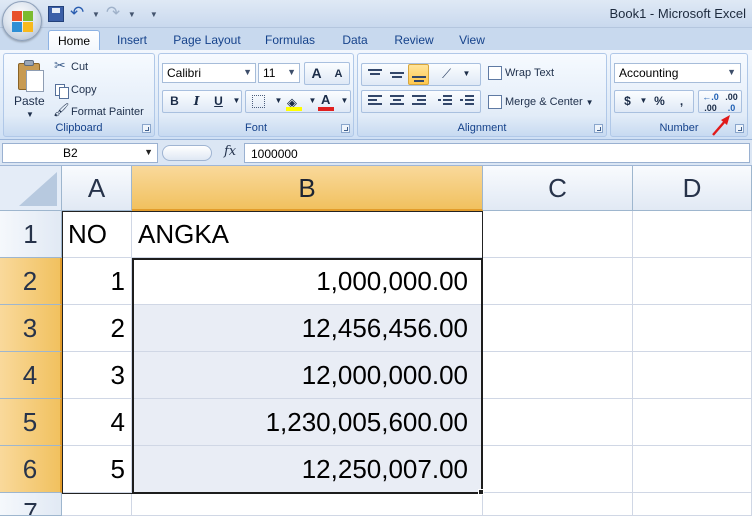  I want to click on formula-input: 1000000, so click(497, 153).